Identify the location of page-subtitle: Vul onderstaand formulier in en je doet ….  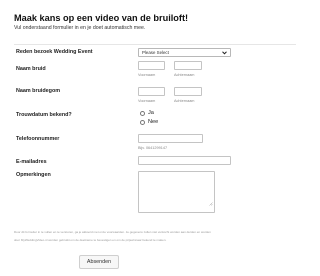
(80, 28).